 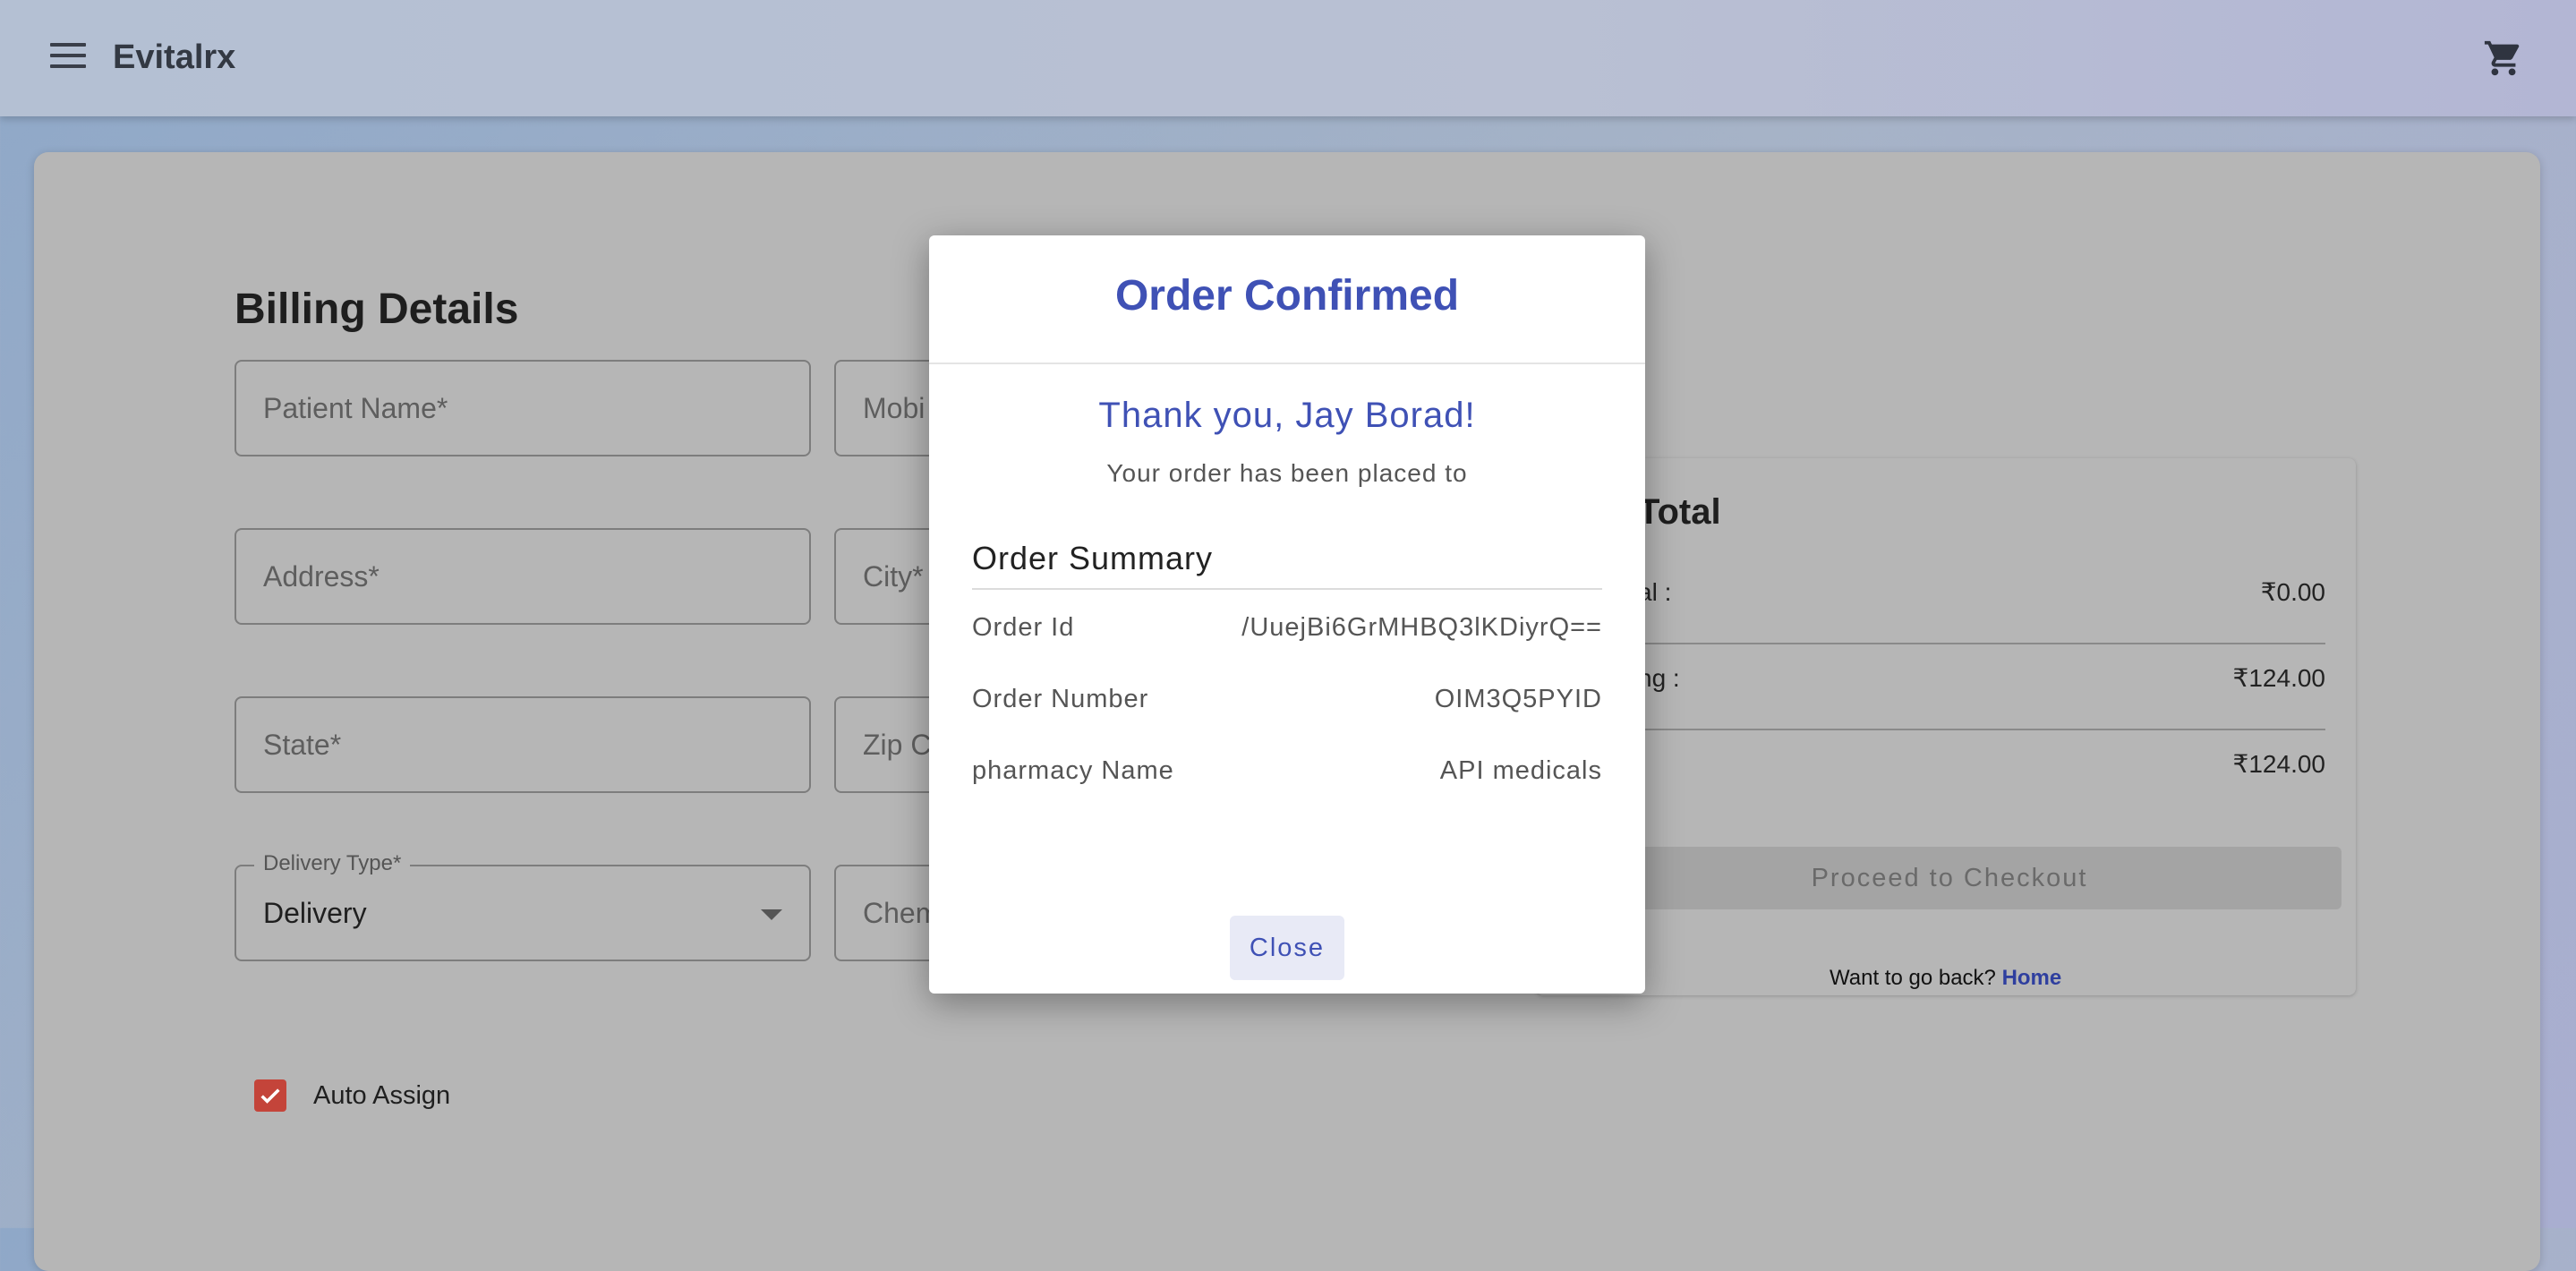 I want to click on subtotal-value: ₹0.00, so click(x=2292, y=592).